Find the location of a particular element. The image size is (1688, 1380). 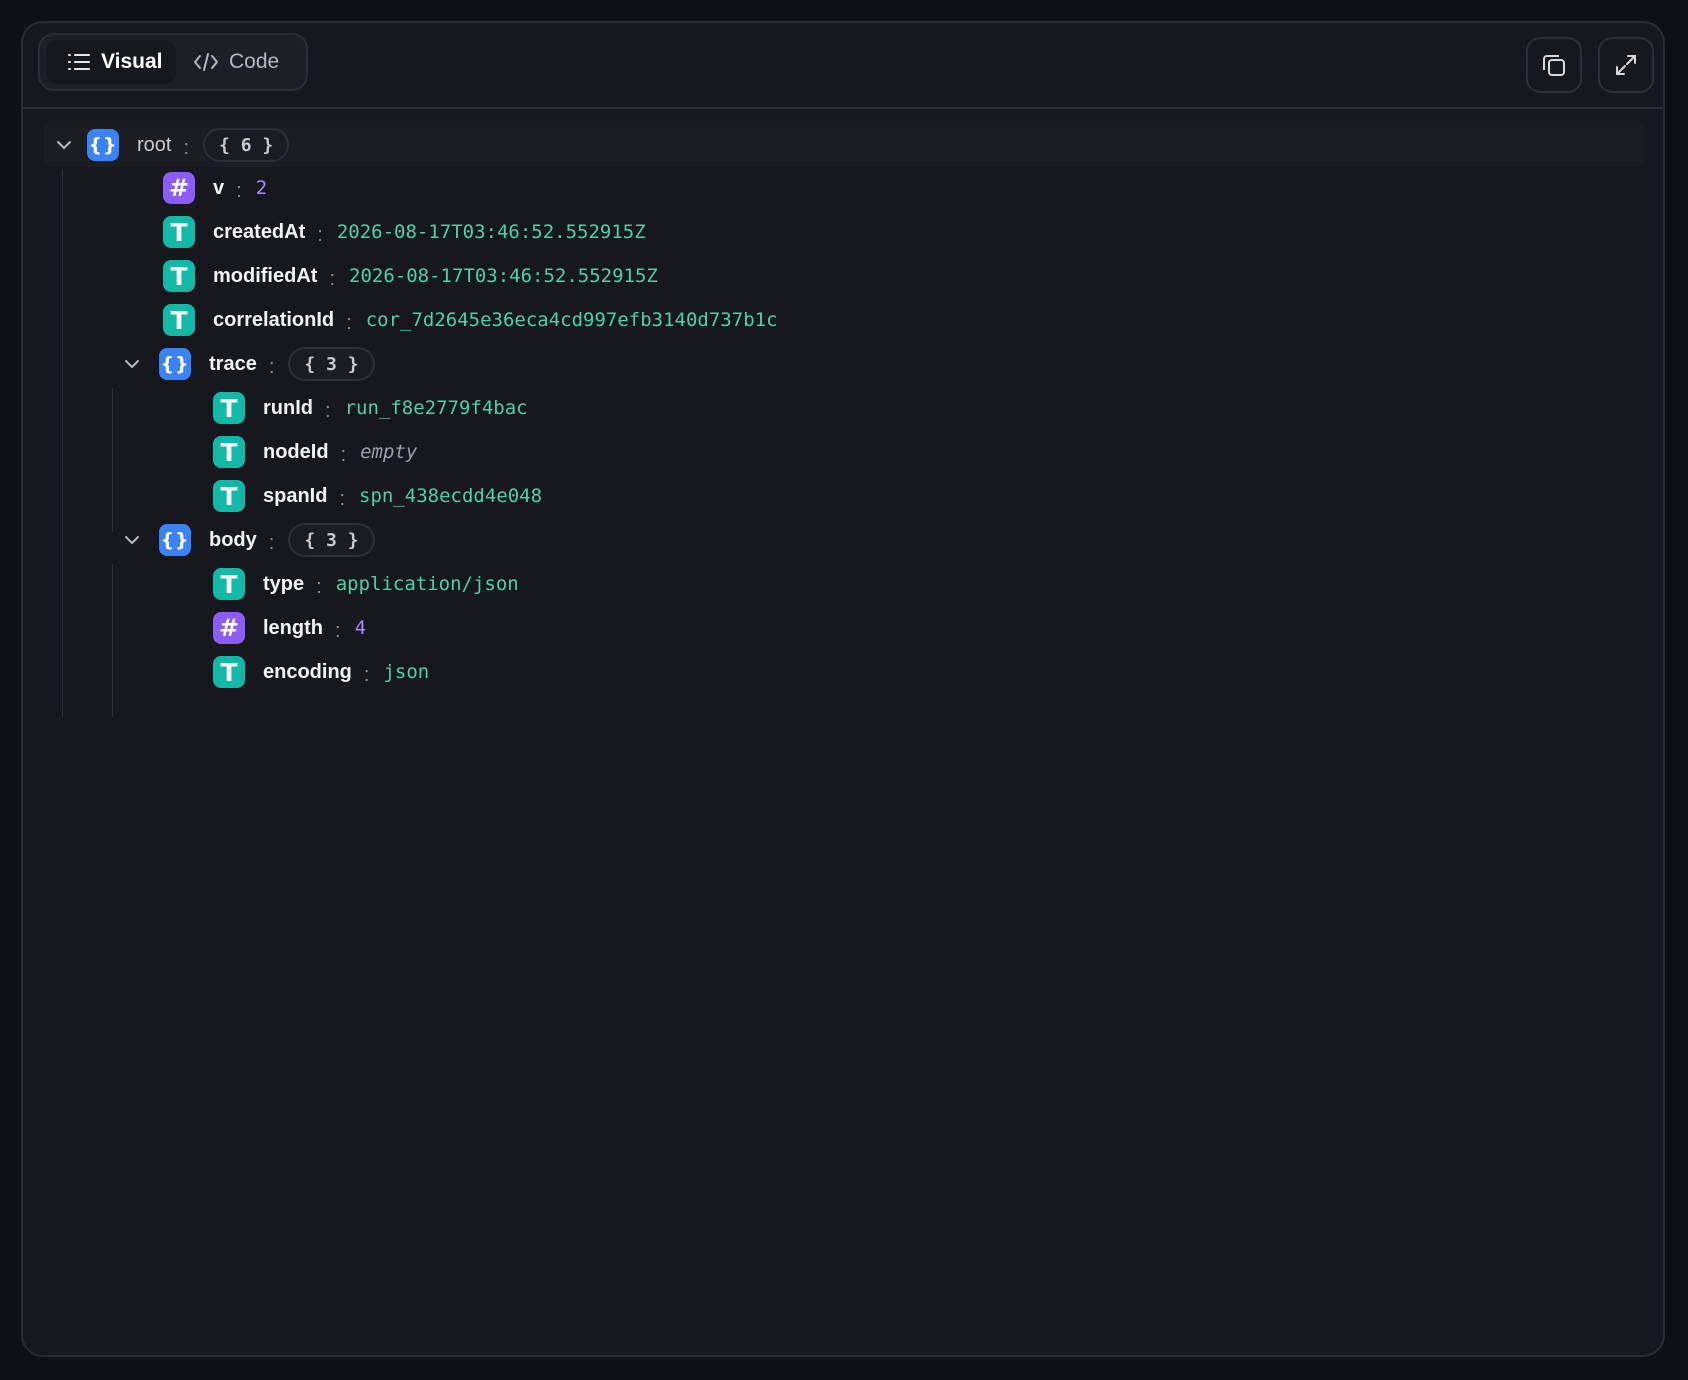

tree-key: correlationId is located at coordinates (274, 319).